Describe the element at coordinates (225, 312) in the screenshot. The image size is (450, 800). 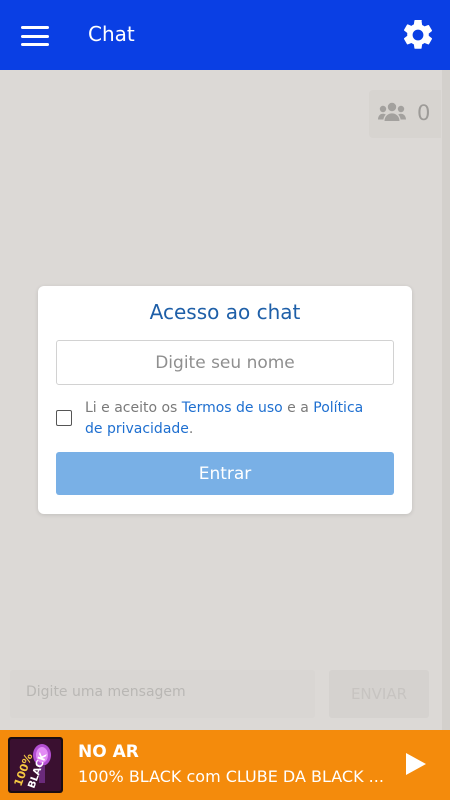
I see `dialog-title: Acesso ao chat` at that location.